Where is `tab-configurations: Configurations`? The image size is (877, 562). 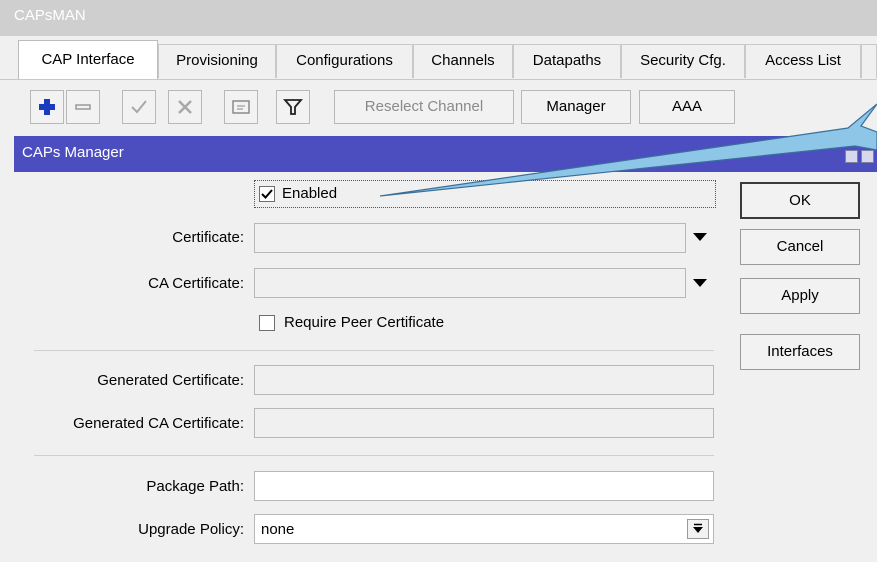 tab-configurations: Configurations is located at coordinates (344, 61).